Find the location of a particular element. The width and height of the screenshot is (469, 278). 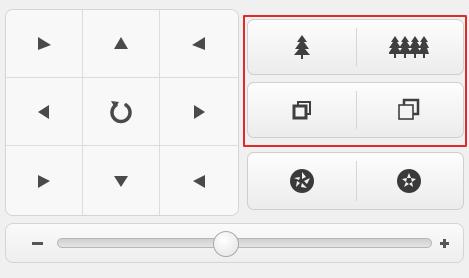

minus-icon is located at coordinates (37, 243).